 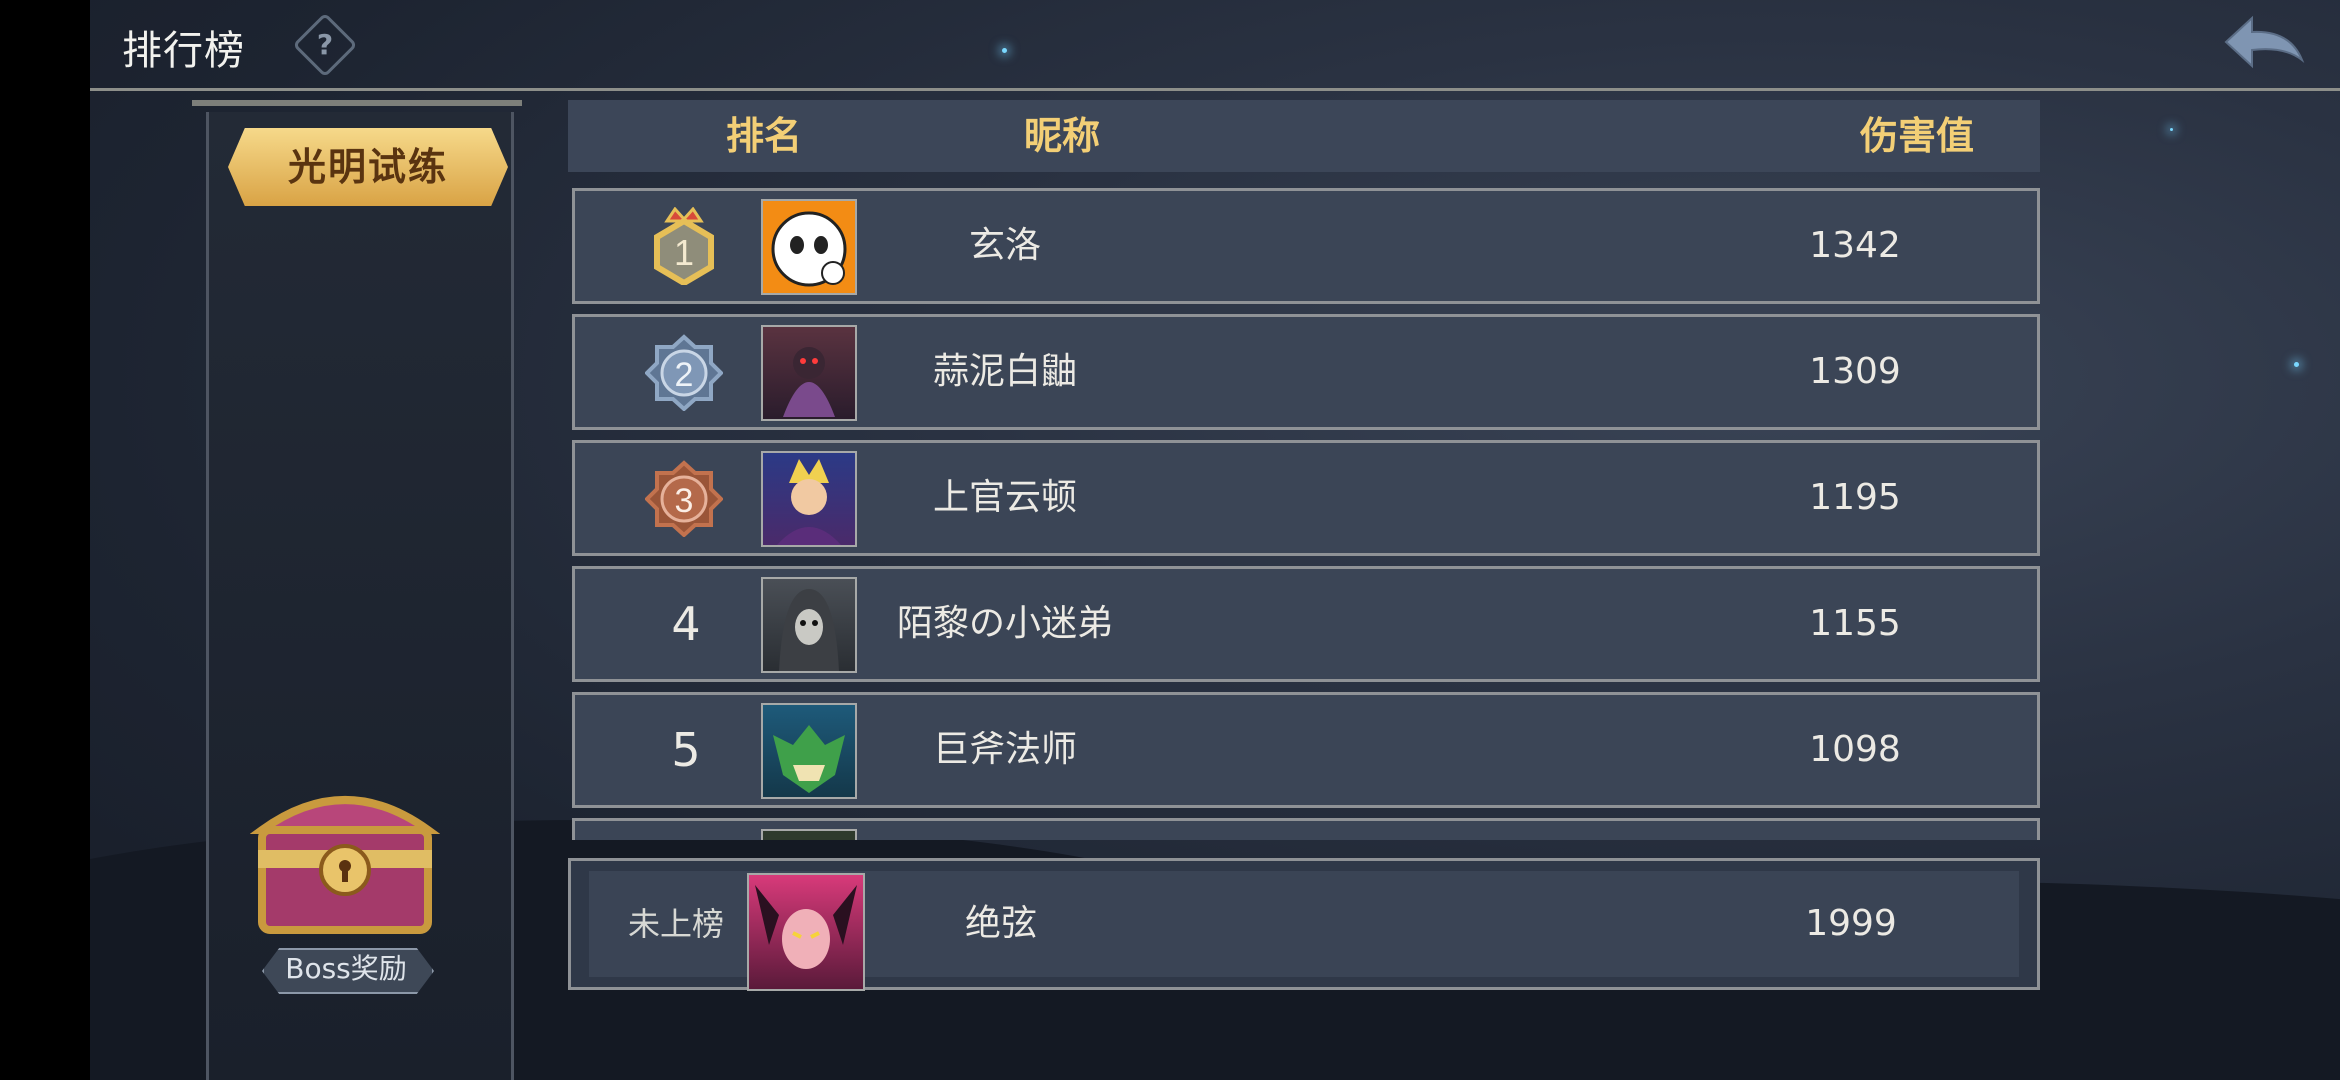 What do you see at coordinates (1855, 497) in the screenshot?
I see `damage-score: 1195` at bounding box center [1855, 497].